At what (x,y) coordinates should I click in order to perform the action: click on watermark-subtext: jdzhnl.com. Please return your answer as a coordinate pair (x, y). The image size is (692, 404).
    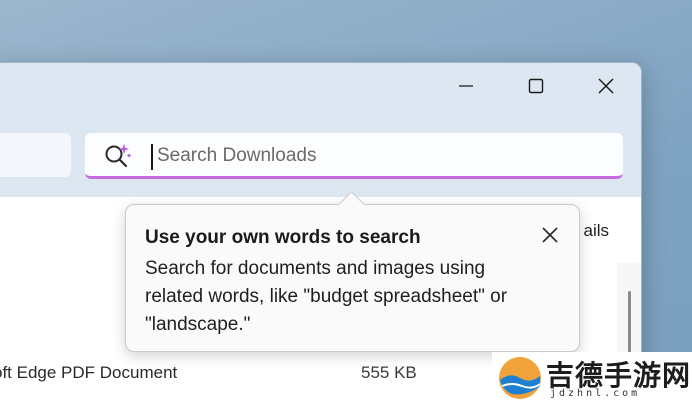
    Looking at the image, I should click on (595, 393).